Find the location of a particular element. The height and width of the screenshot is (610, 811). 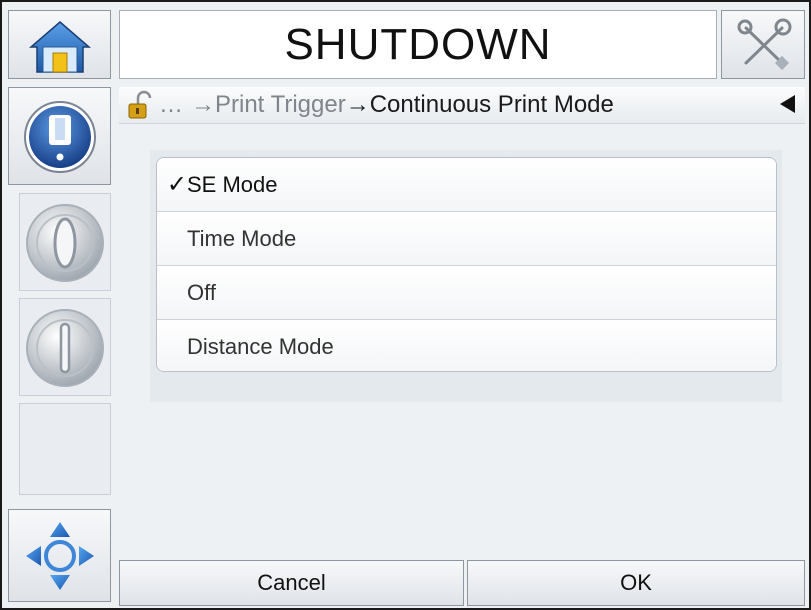

ink-bottle-icon is located at coordinates (60, 137).